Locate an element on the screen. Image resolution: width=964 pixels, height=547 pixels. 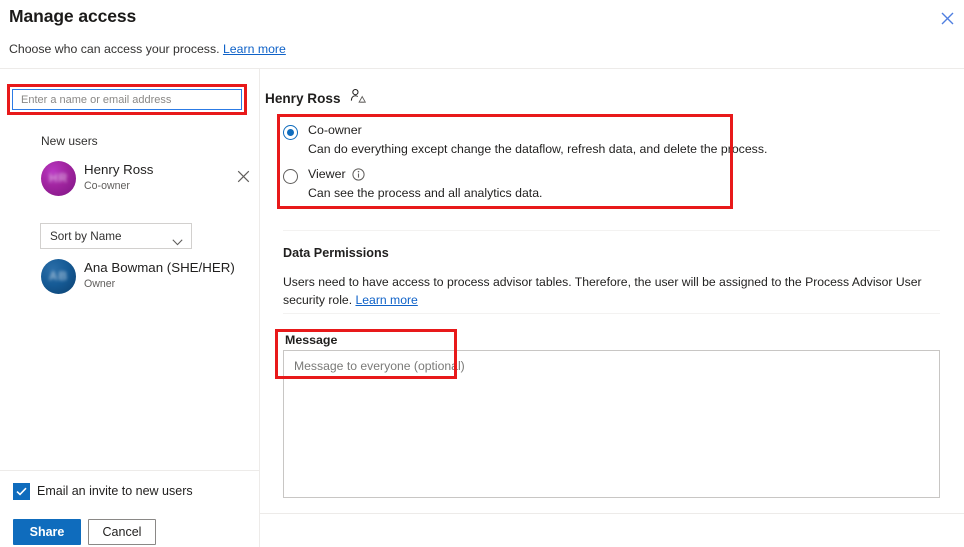
remove-user-button is located at coordinates (243, 178).